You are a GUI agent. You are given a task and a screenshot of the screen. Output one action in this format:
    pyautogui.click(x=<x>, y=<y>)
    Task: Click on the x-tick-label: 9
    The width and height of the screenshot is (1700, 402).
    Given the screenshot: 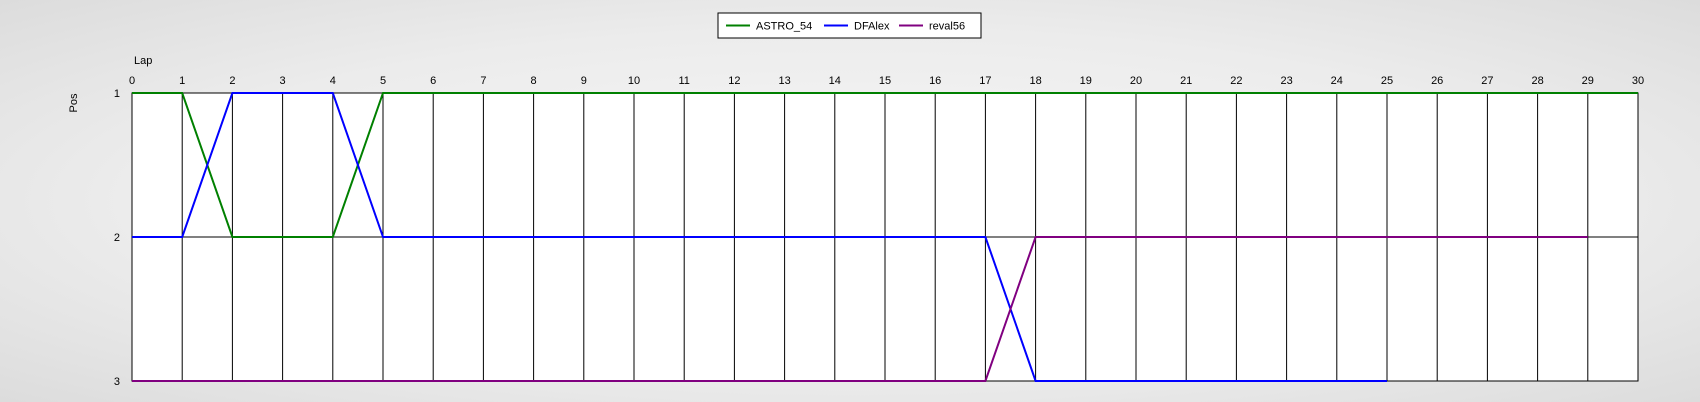 What is the action you would take?
    pyautogui.click(x=584, y=81)
    